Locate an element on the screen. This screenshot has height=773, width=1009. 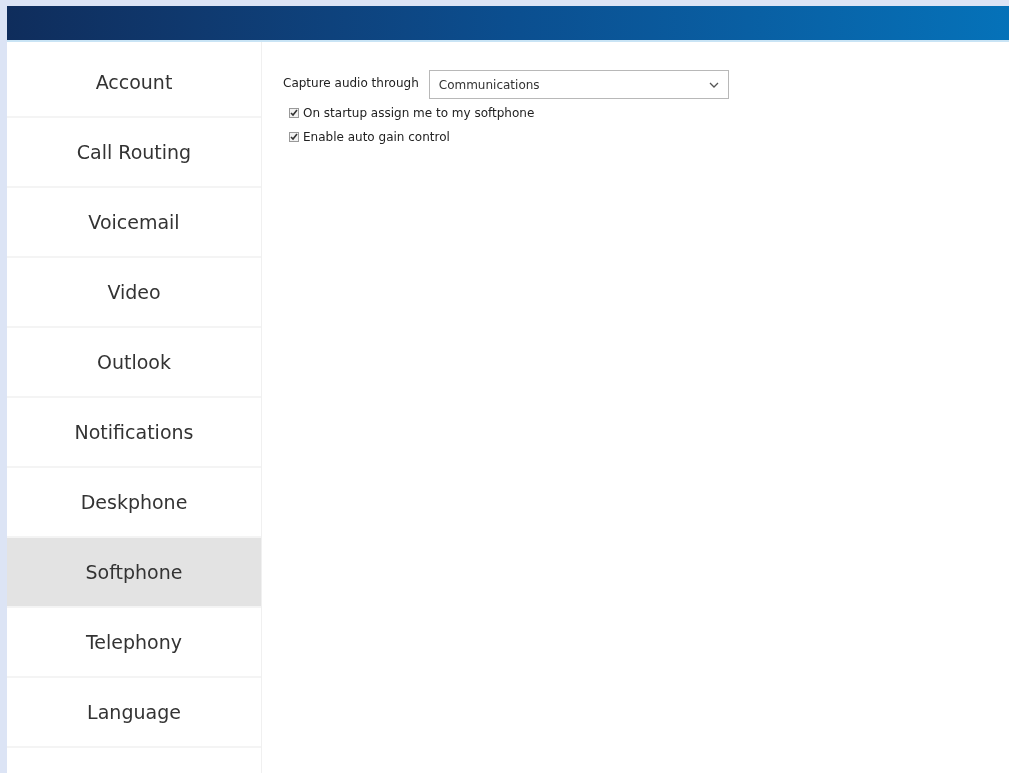
sidebar-item: Softphone is located at coordinates (134, 573).